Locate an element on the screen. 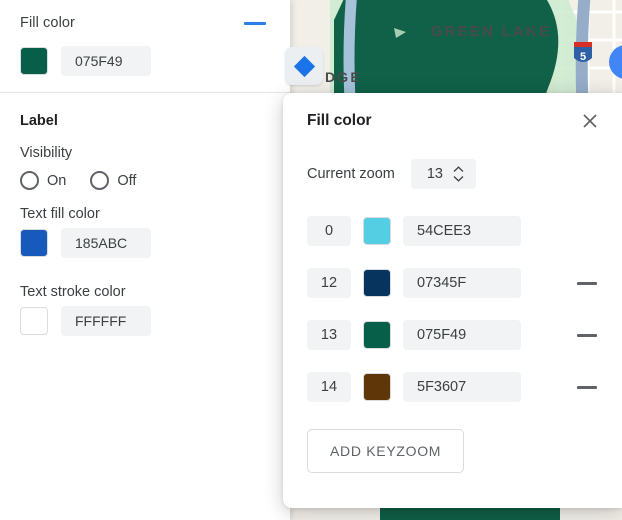  keyzoom-hex-input: 07345F is located at coordinates (462, 283).